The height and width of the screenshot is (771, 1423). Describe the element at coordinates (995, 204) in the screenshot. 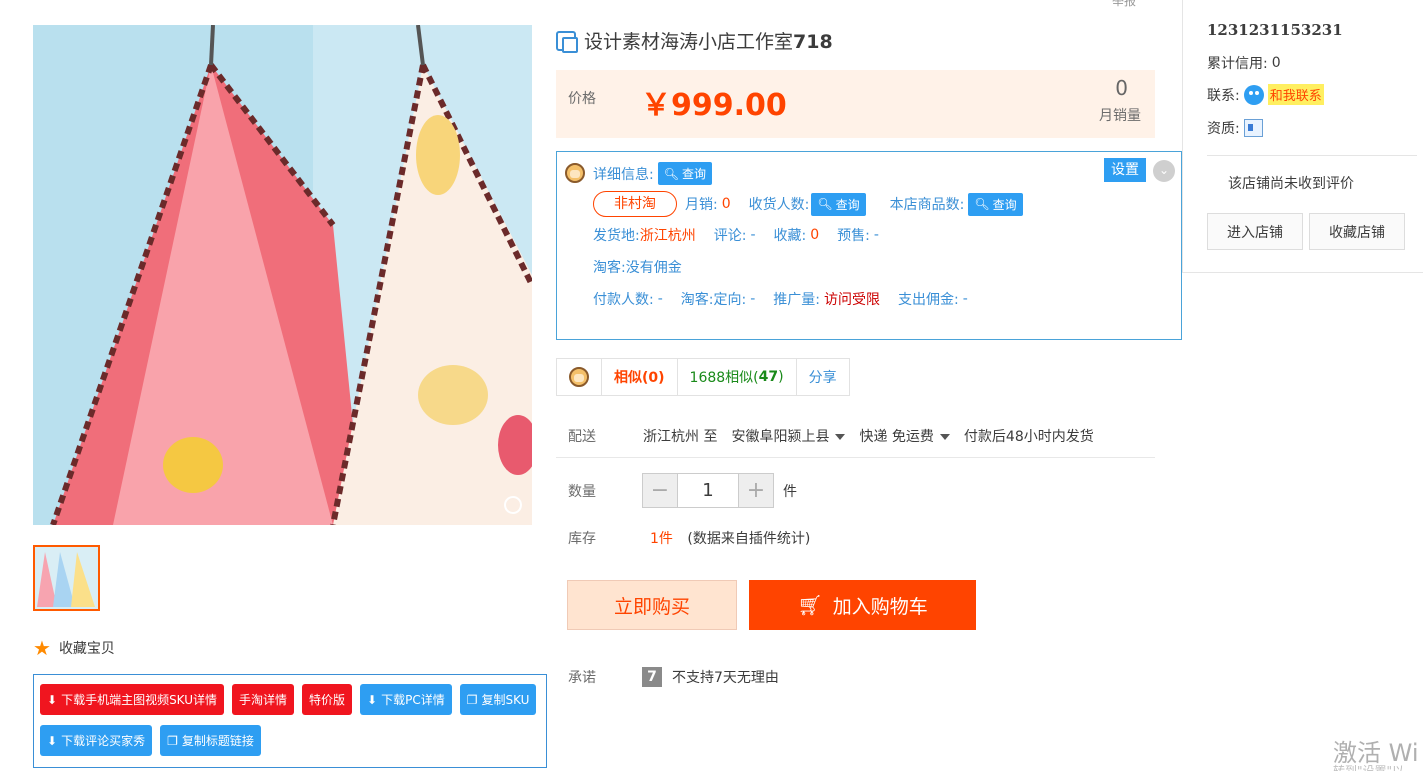

I see `shop-items-query-button: 🔍︎ 查询` at that location.